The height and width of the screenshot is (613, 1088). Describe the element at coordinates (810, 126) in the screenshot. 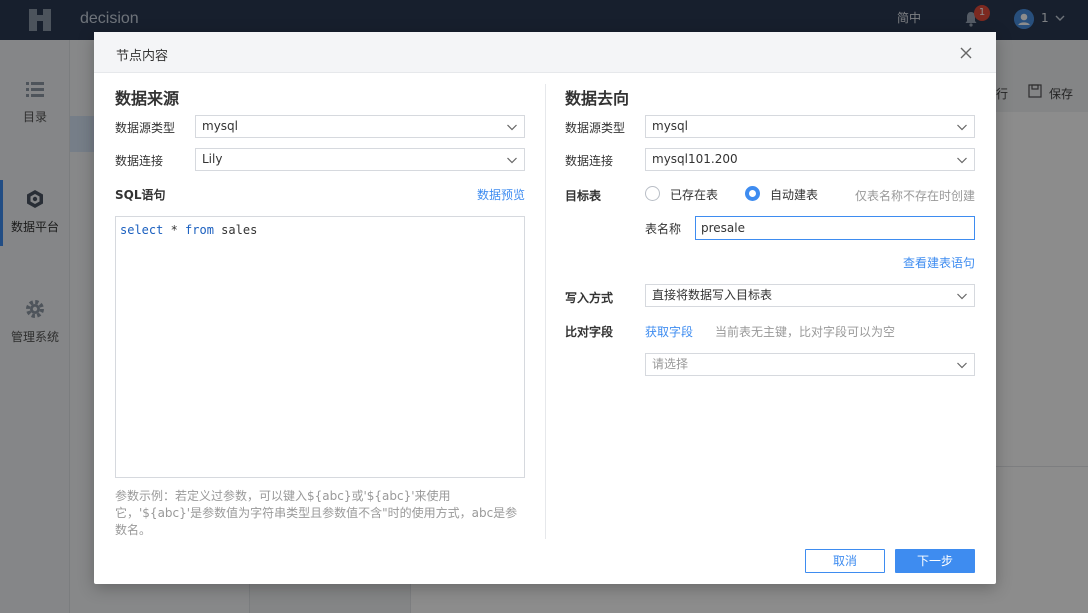

I see `target-type-select: mysql` at that location.